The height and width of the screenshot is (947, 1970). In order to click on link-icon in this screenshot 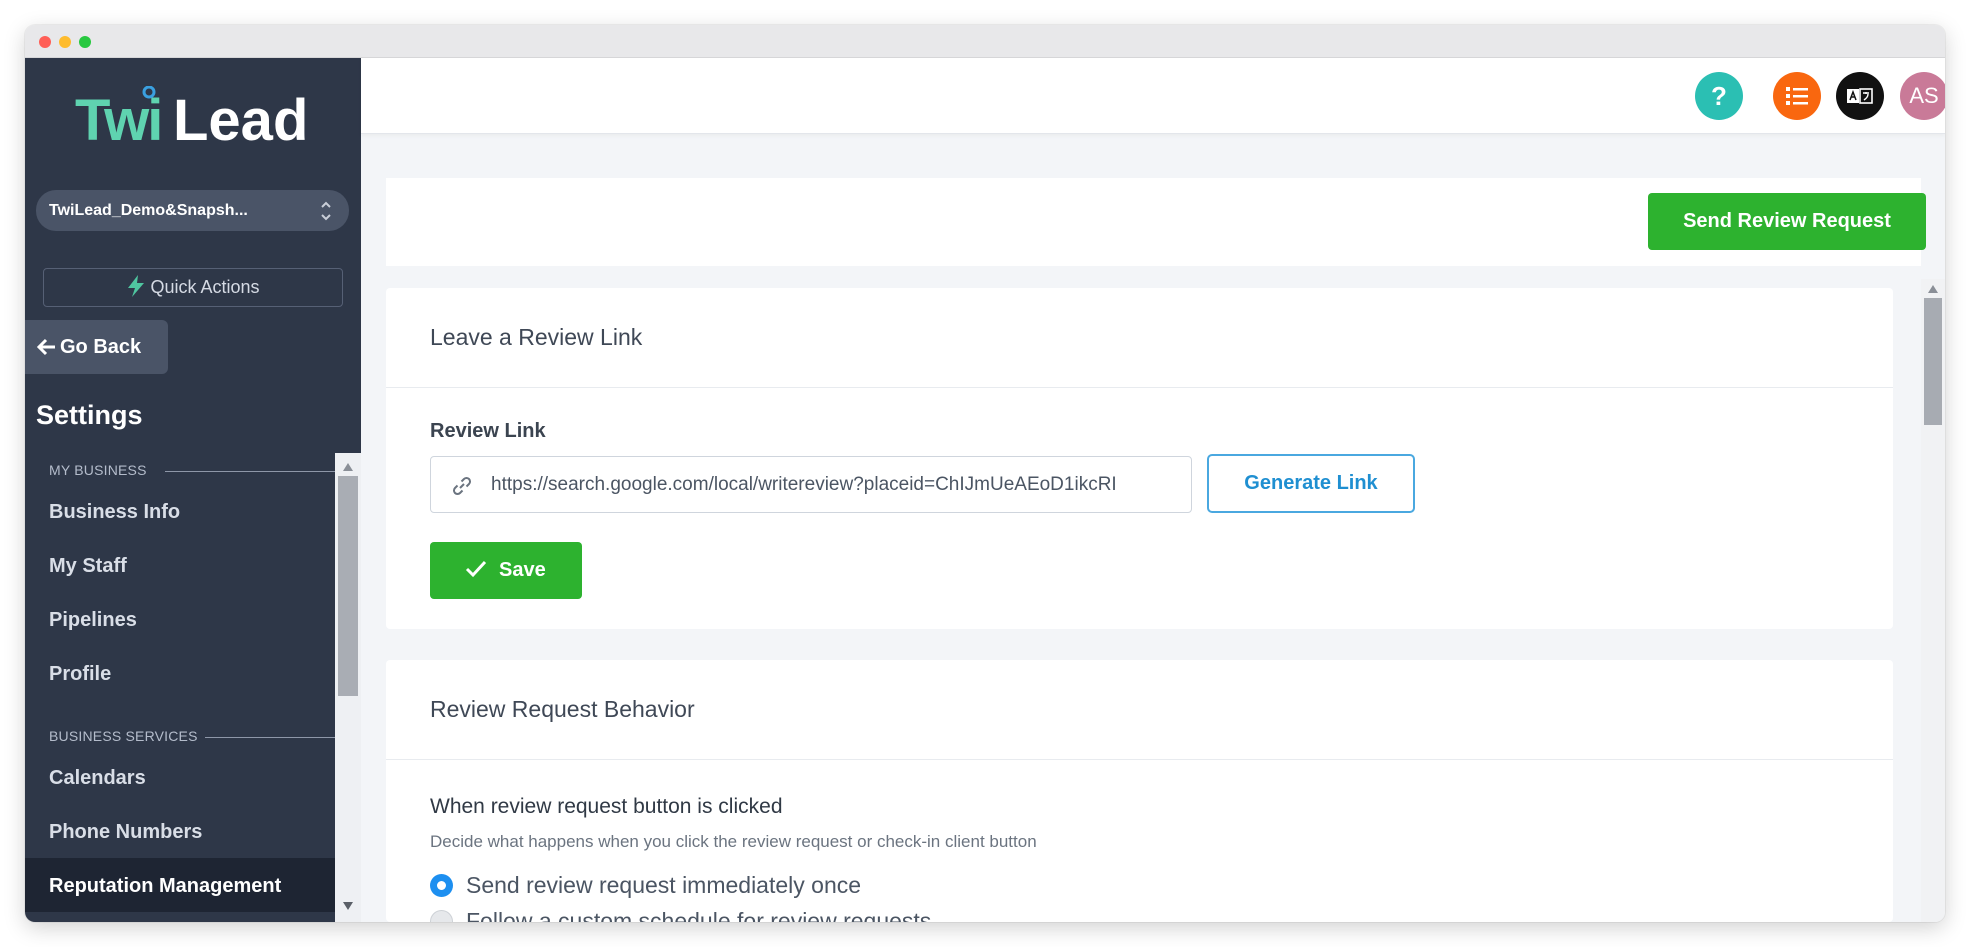, I will do `click(462, 486)`.